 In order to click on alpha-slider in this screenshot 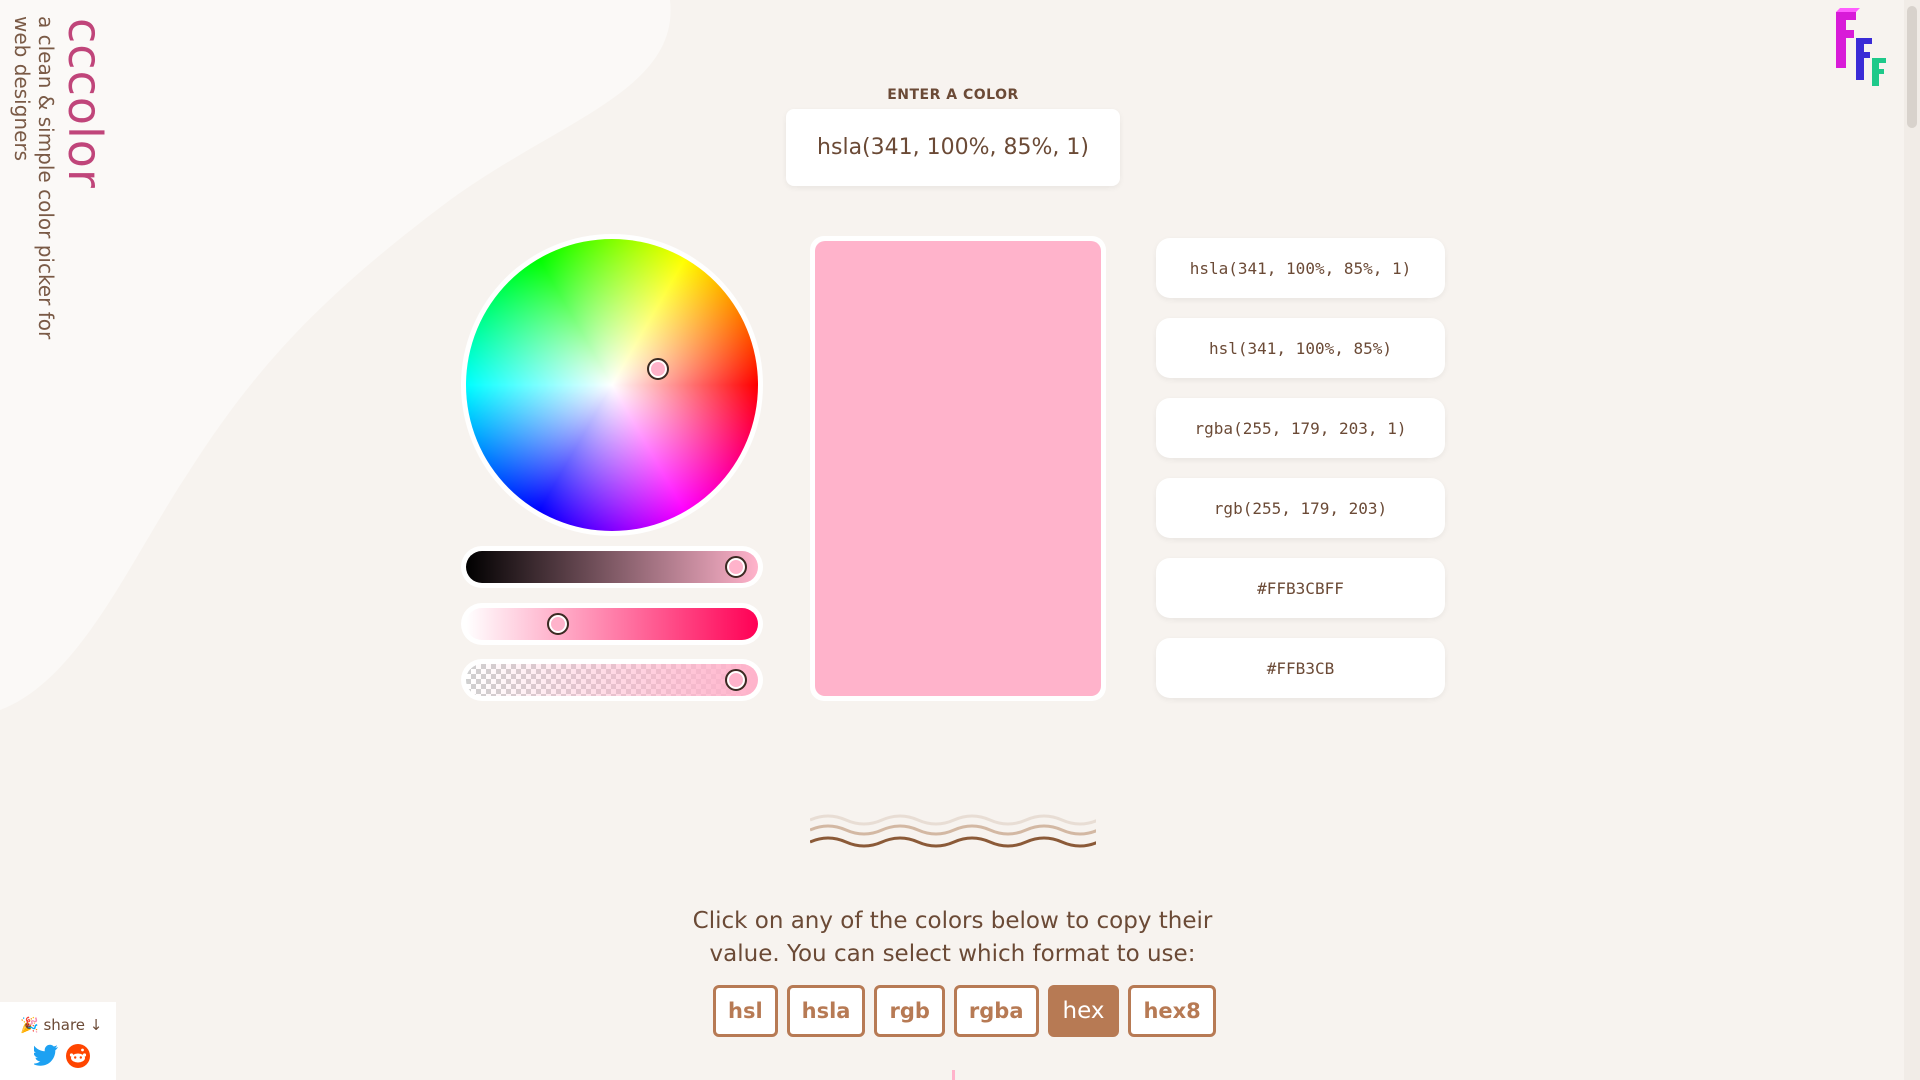, I will do `click(612, 680)`.